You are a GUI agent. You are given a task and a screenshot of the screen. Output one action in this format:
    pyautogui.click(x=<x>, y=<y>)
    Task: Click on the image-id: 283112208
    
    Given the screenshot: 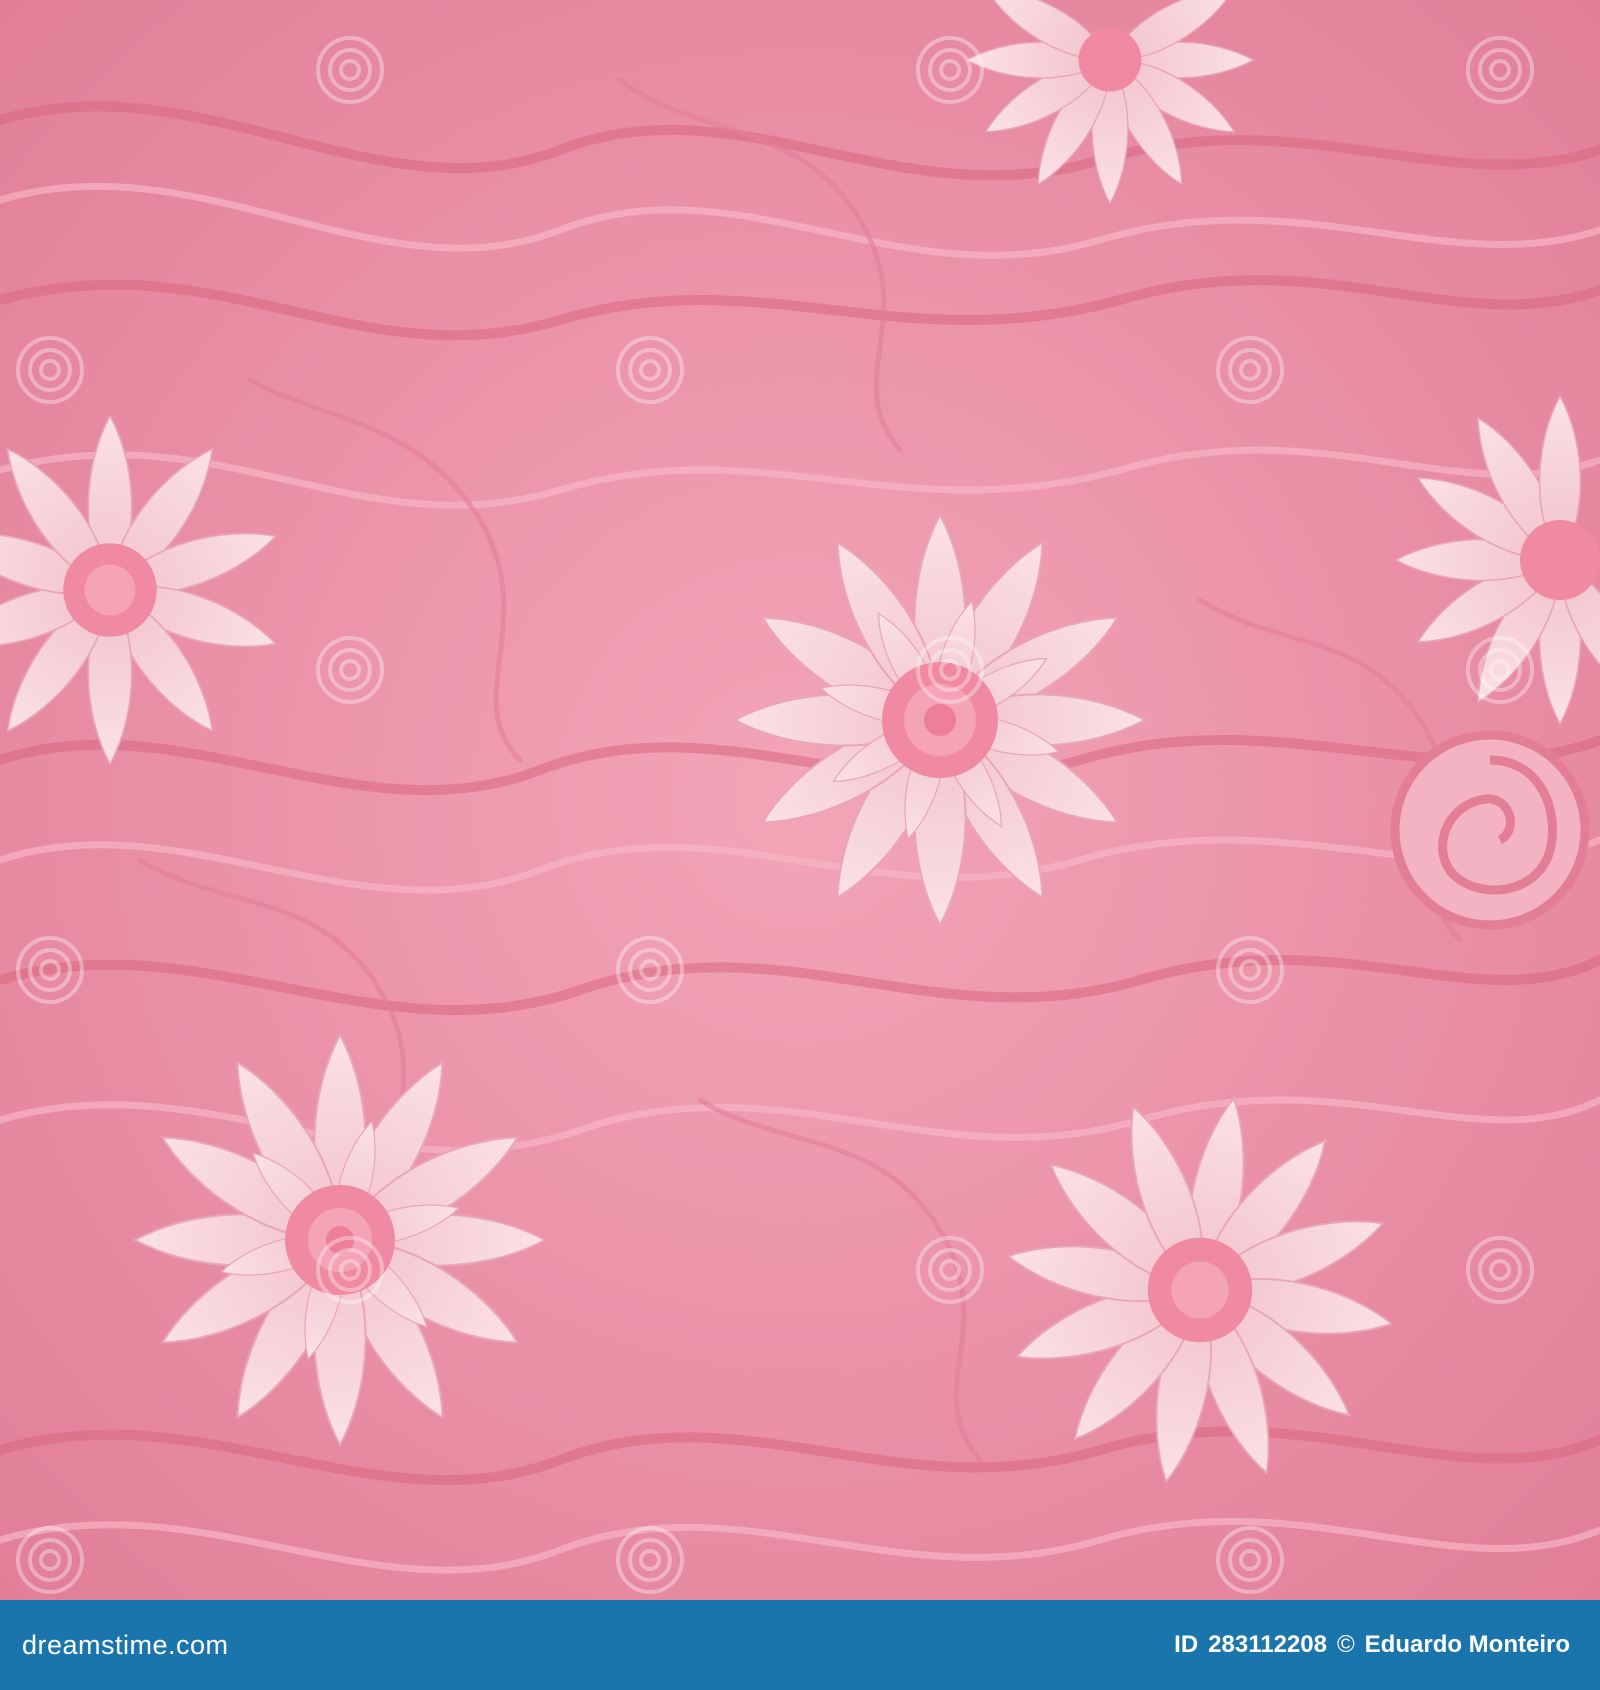 What is the action you would take?
    pyautogui.click(x=1267, y=1644)
    